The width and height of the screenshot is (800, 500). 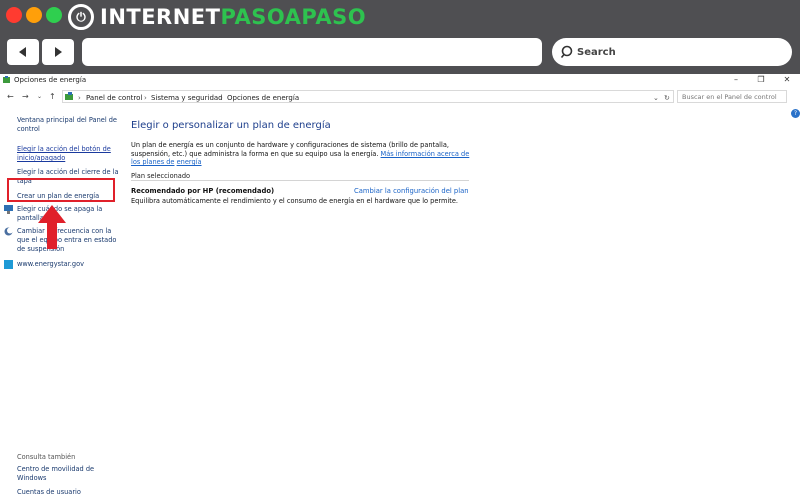 What do you see at coordinates (28, 129) in the screenshot?
I see `sidebar-item-label: control` at bounding box center [28, 129].